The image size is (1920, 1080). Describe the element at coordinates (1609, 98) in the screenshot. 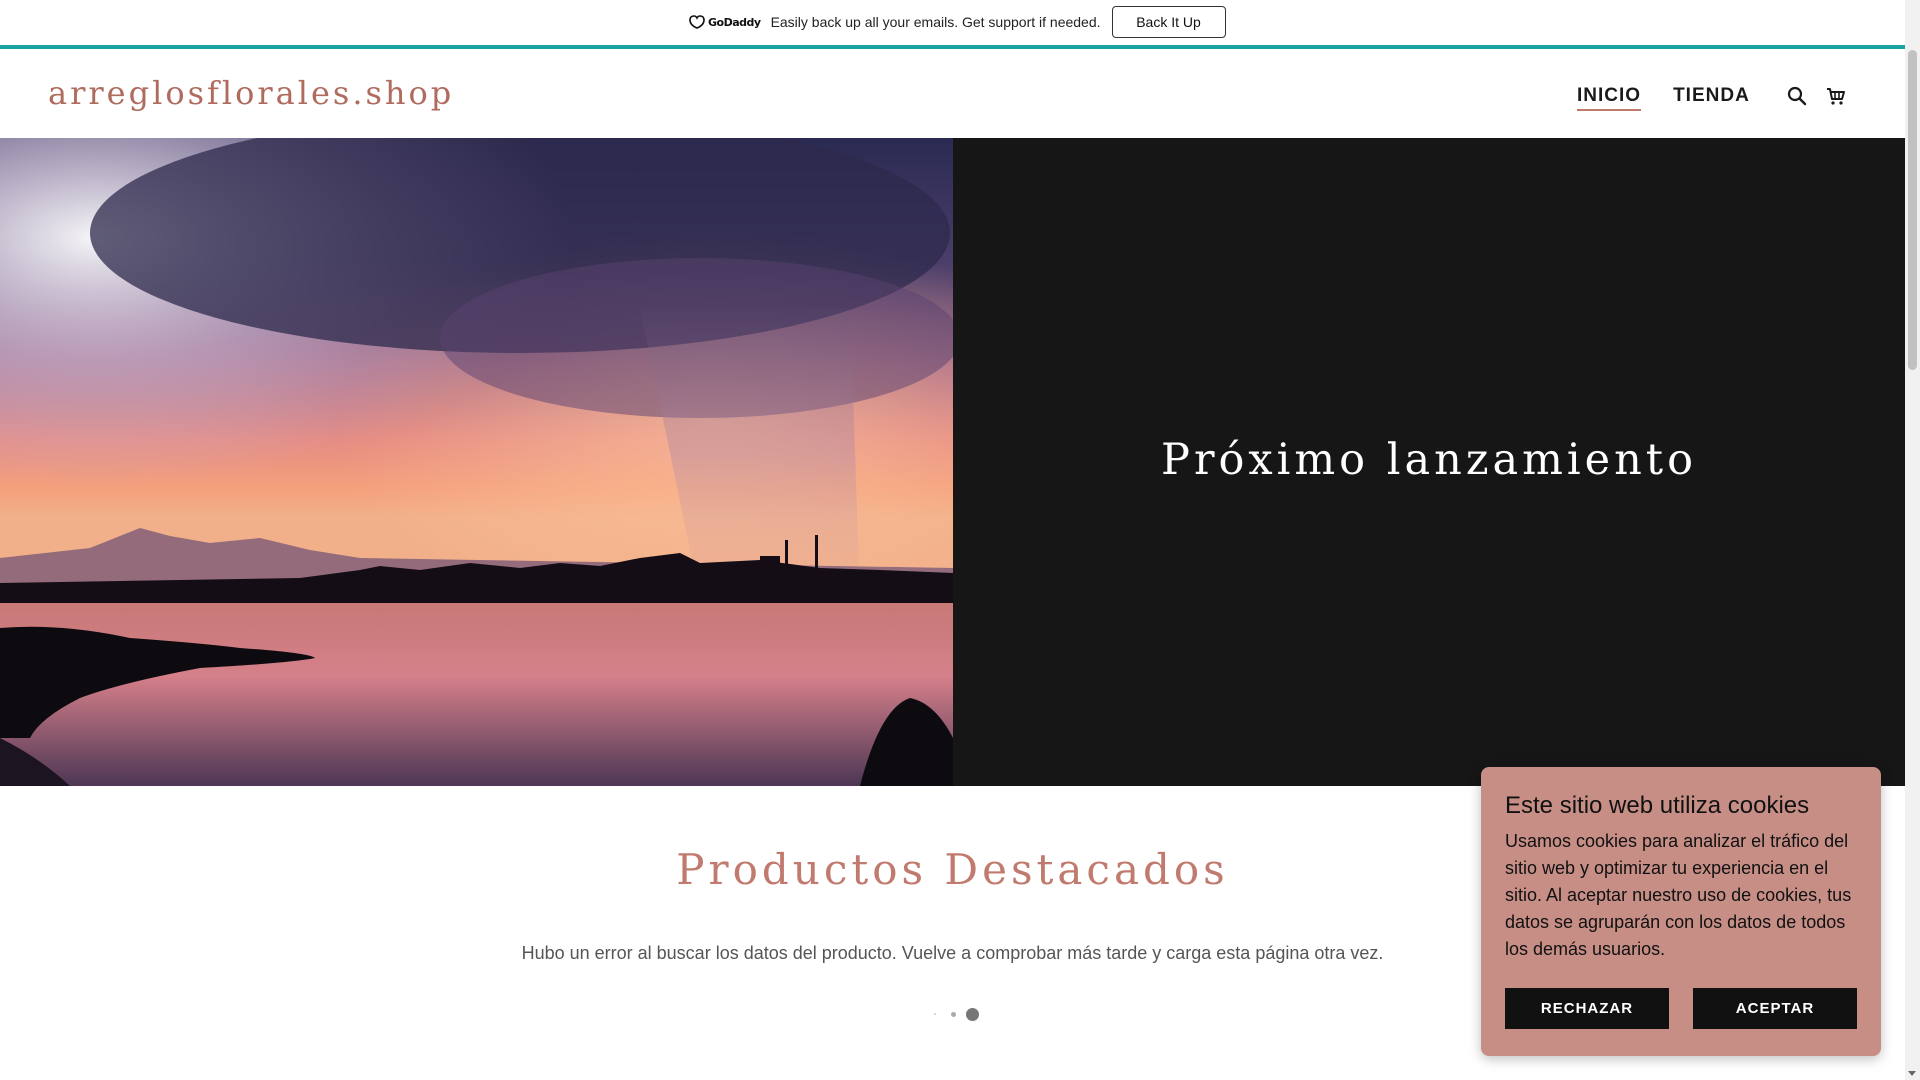

I see `nav-item-inicio: INICIO` at that location.